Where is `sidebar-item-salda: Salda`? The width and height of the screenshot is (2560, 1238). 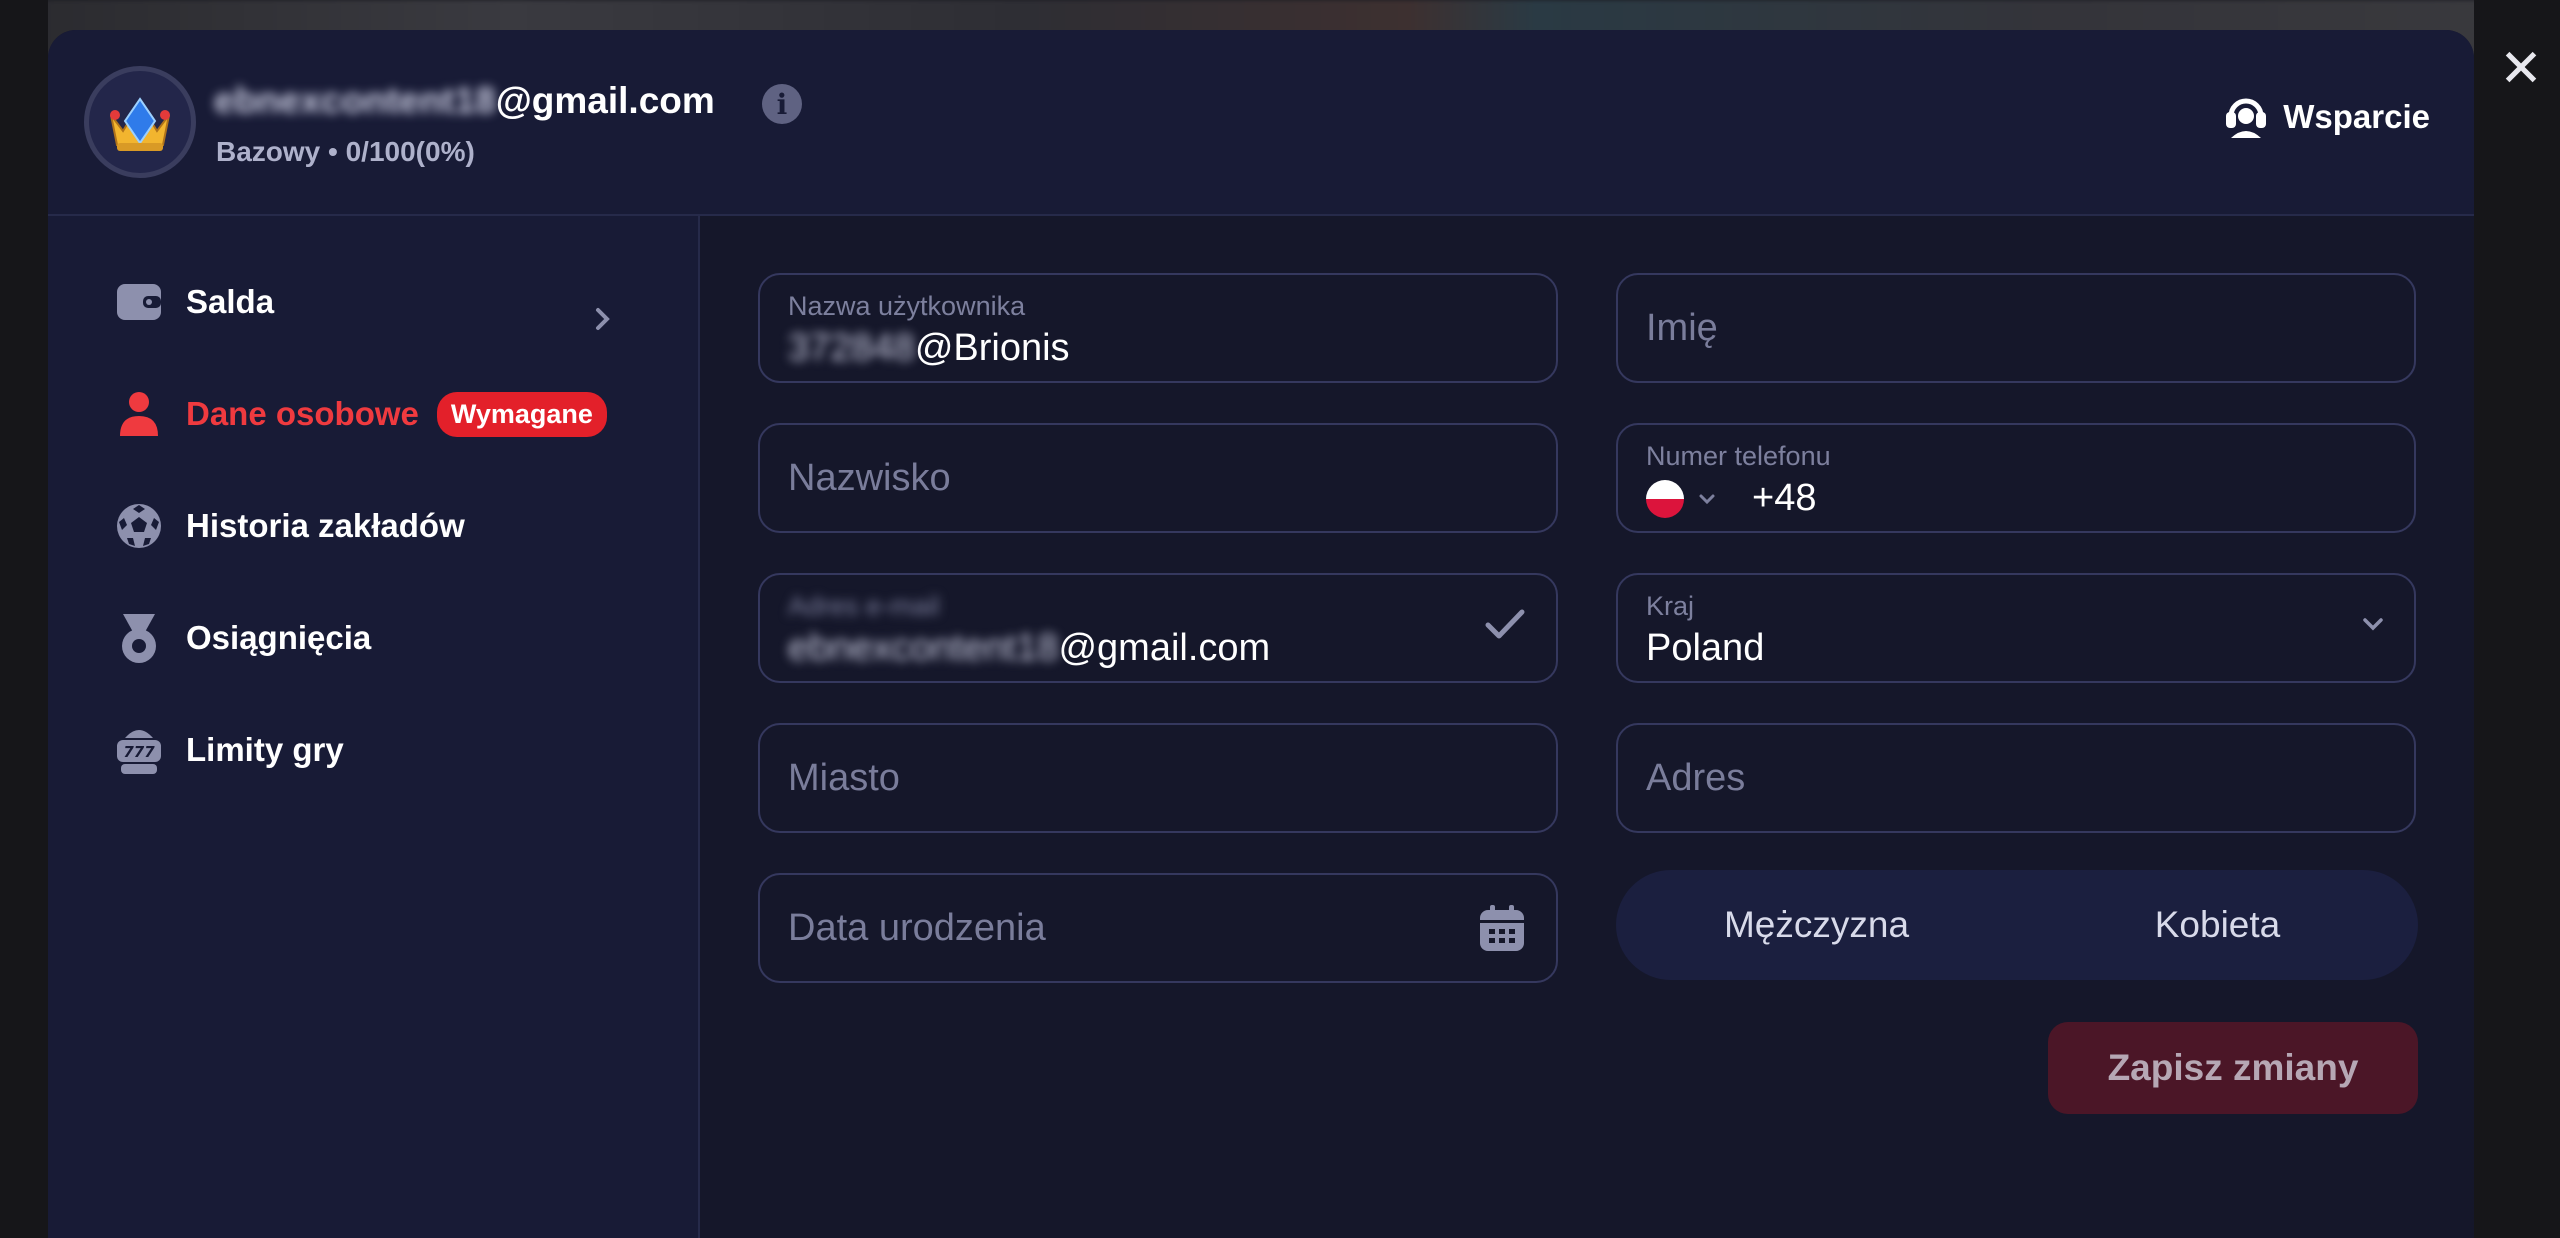 sidebar-item-salda: Salda is located at coordinates (194, 302).